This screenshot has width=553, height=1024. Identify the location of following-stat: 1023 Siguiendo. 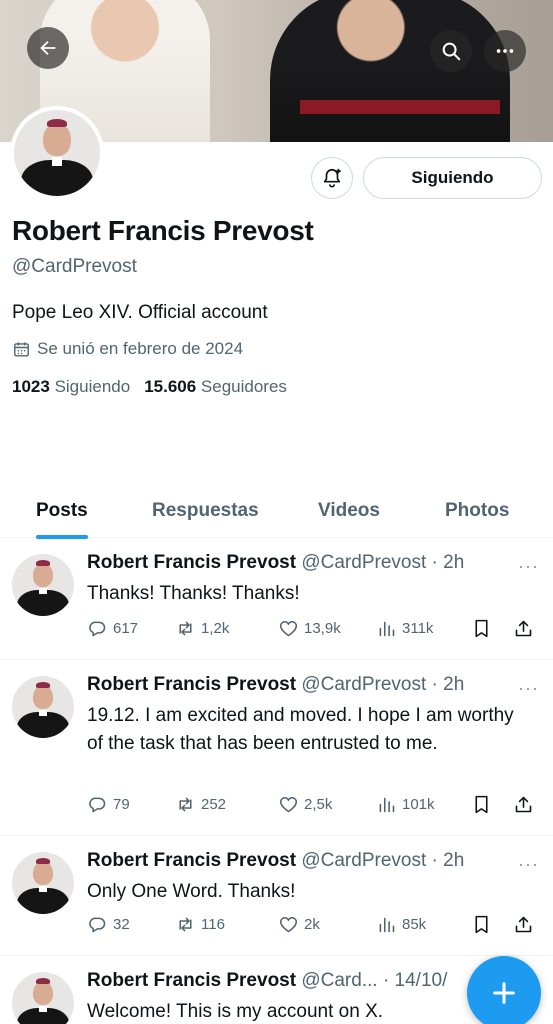
(71, 387).